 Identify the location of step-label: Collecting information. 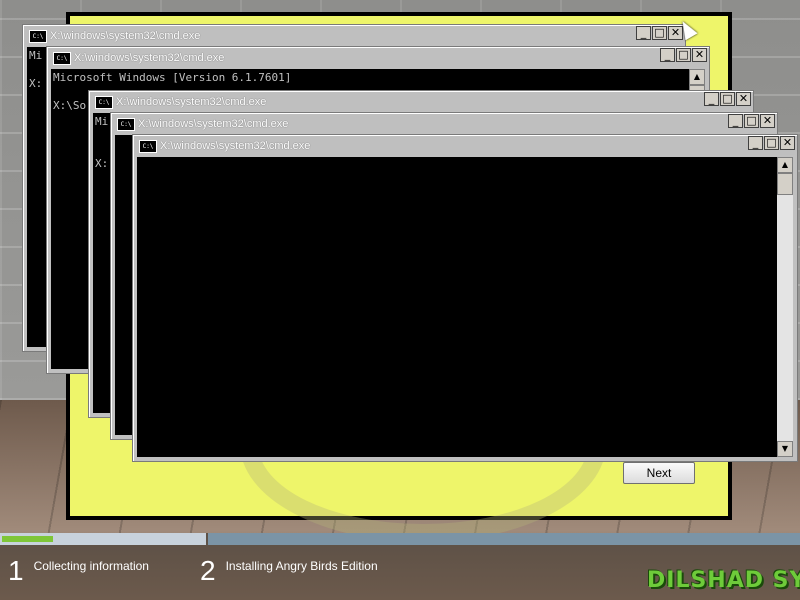
(91, 566).